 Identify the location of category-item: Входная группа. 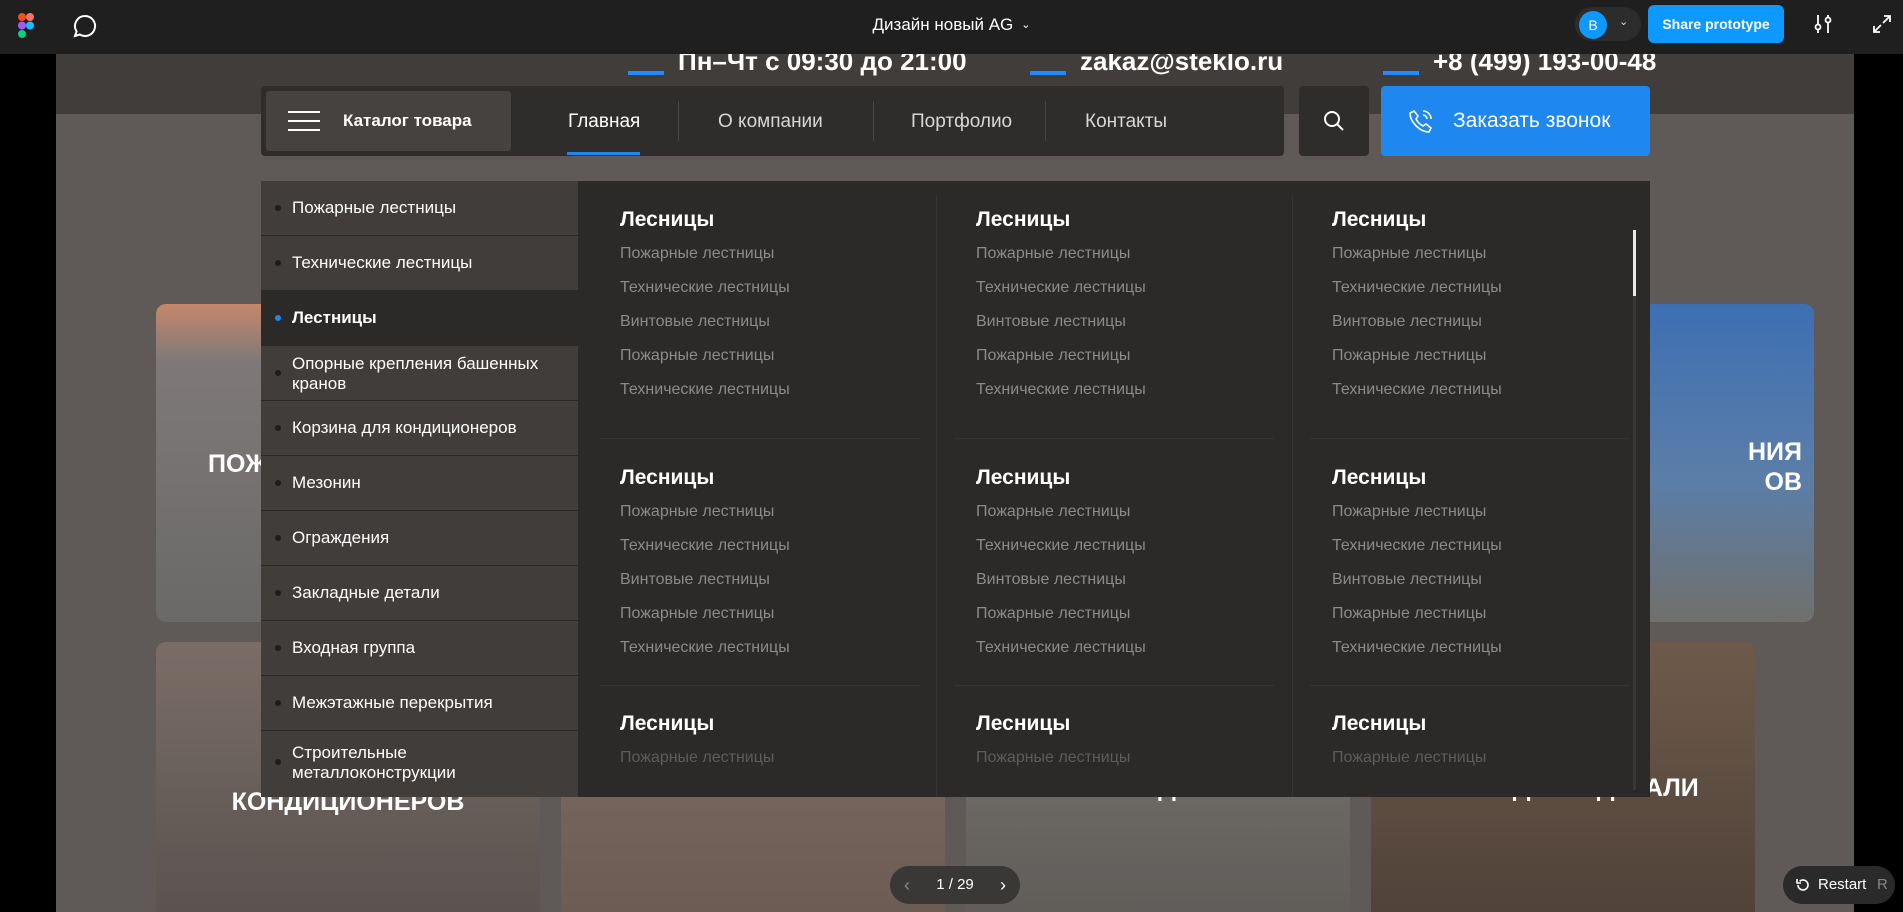
(419, 648).